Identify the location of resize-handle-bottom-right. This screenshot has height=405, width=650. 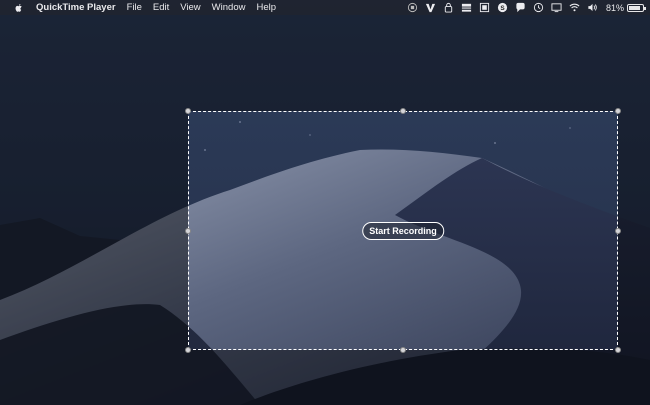
(618, 350).